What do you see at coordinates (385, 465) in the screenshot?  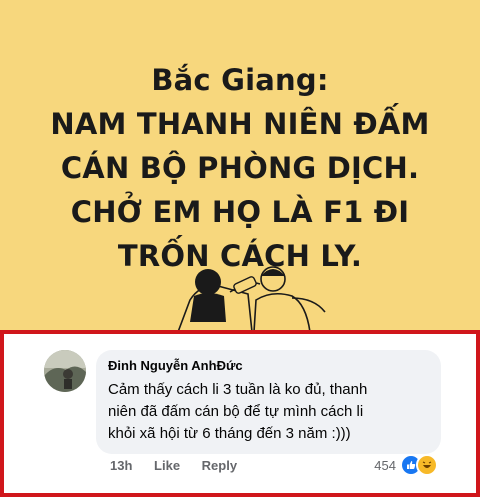 I see `reaction-count: 454` at bounding box center [385, 465].